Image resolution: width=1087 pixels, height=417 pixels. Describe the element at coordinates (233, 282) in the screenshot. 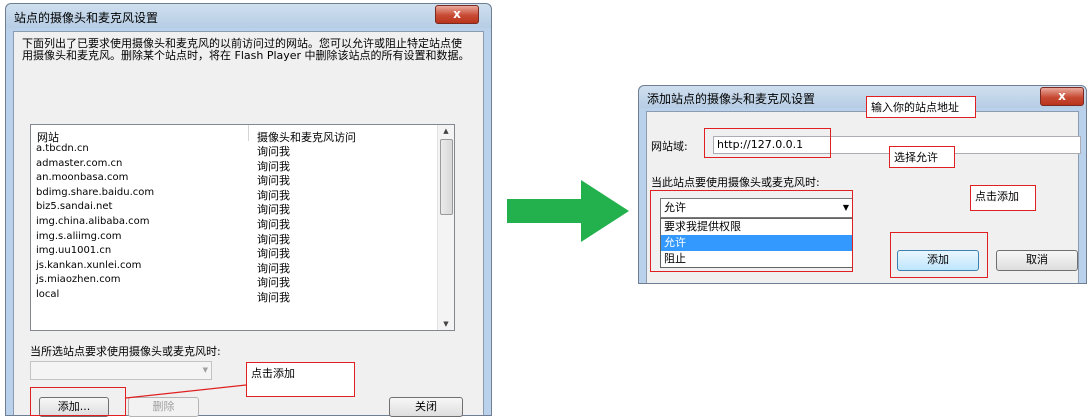

I see `table-row: js.miaozhen.com 询问我` at that location.